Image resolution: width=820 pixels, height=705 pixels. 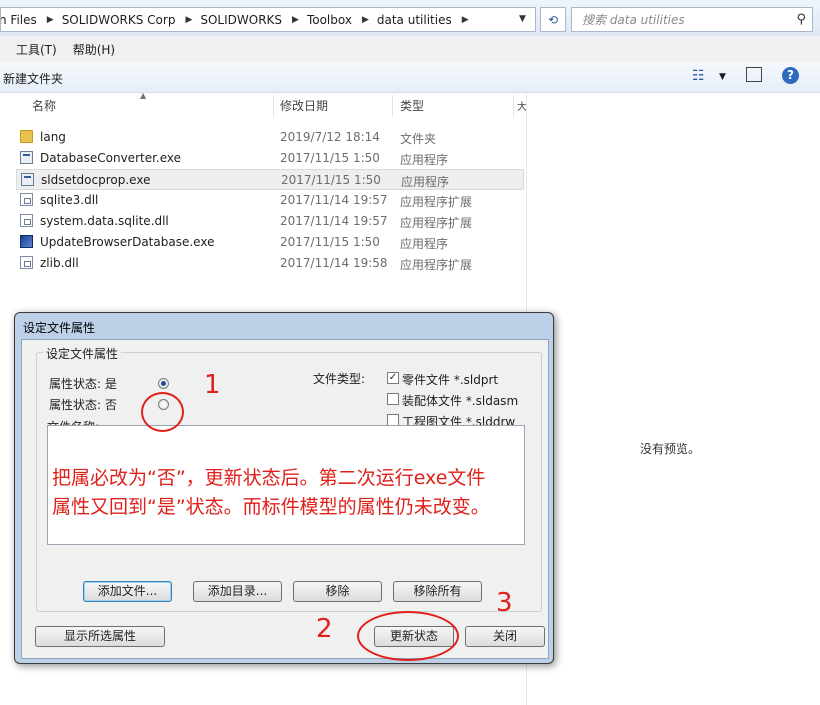 I want to click on group-title: 设定文件属性, so click(x=82, y=353).